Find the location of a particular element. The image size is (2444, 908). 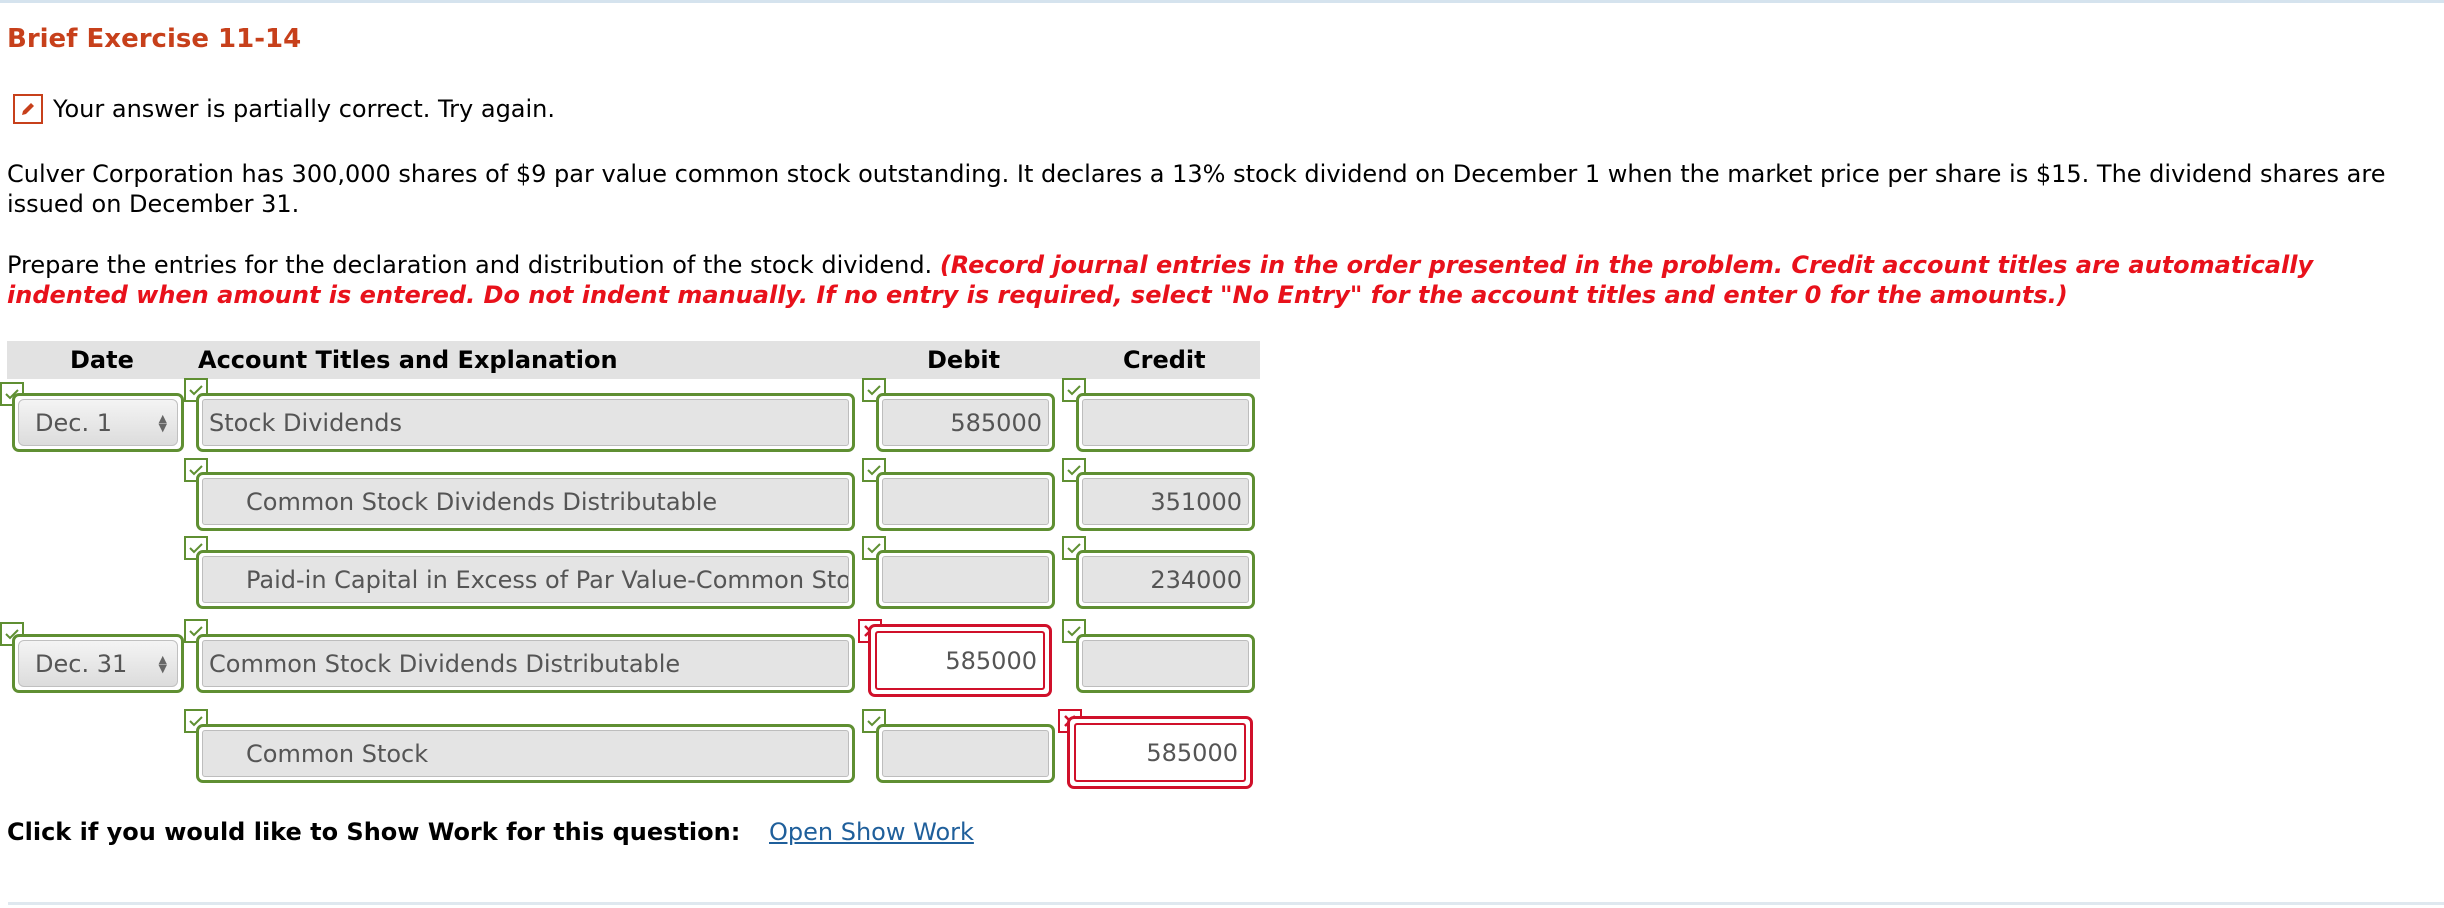

exercise-title: Brief Exercise 11-14 is located at coordinates (154, 39).